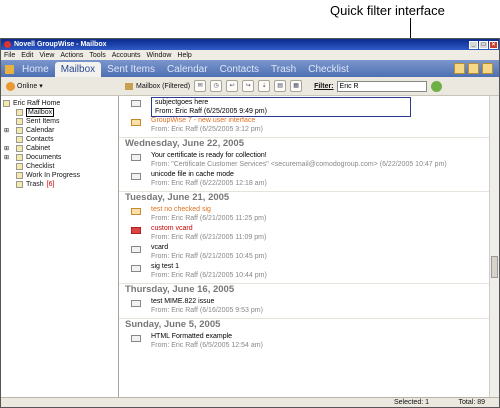 The width and height of the screenshot is (500, 408). What do you see at coordinates (27, 55) in the screenshot?
I see `menu-edit: Edit` at bounding box center [27, 55].